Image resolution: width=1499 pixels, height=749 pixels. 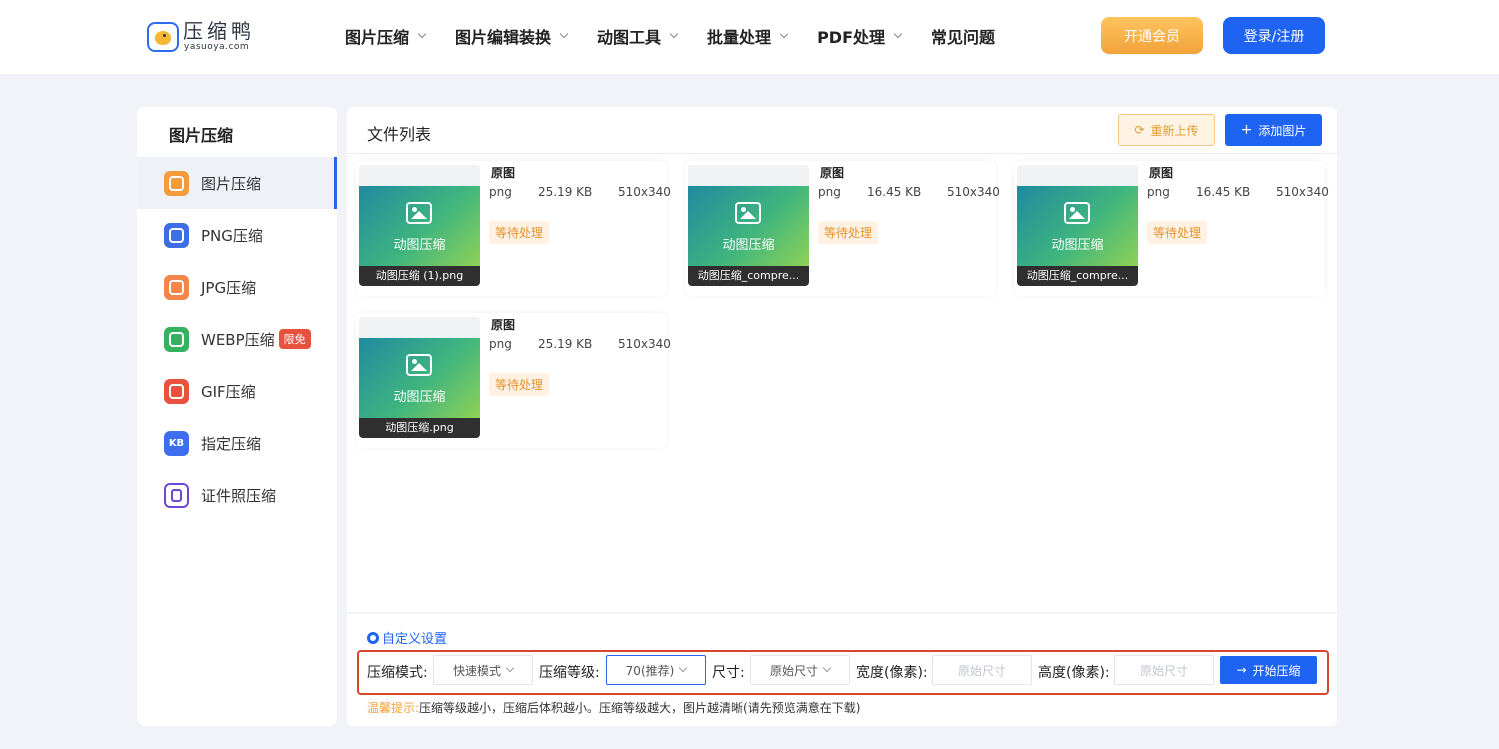 I want to click on sidebar-item-png: PNG压缩, so click(x=237, y=235).